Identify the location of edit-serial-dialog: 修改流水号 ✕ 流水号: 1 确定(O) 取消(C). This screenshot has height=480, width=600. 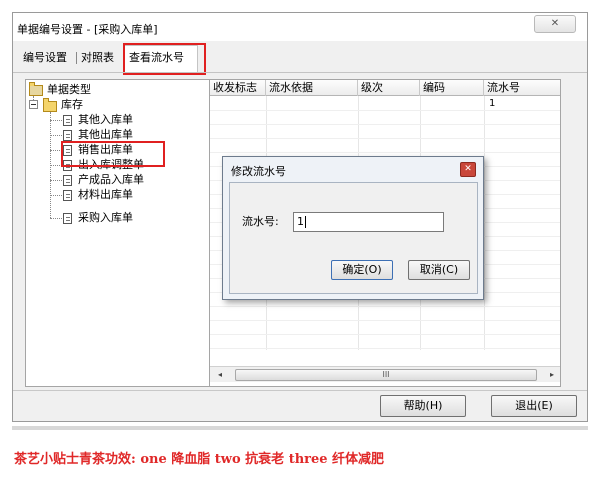
(353, 228).